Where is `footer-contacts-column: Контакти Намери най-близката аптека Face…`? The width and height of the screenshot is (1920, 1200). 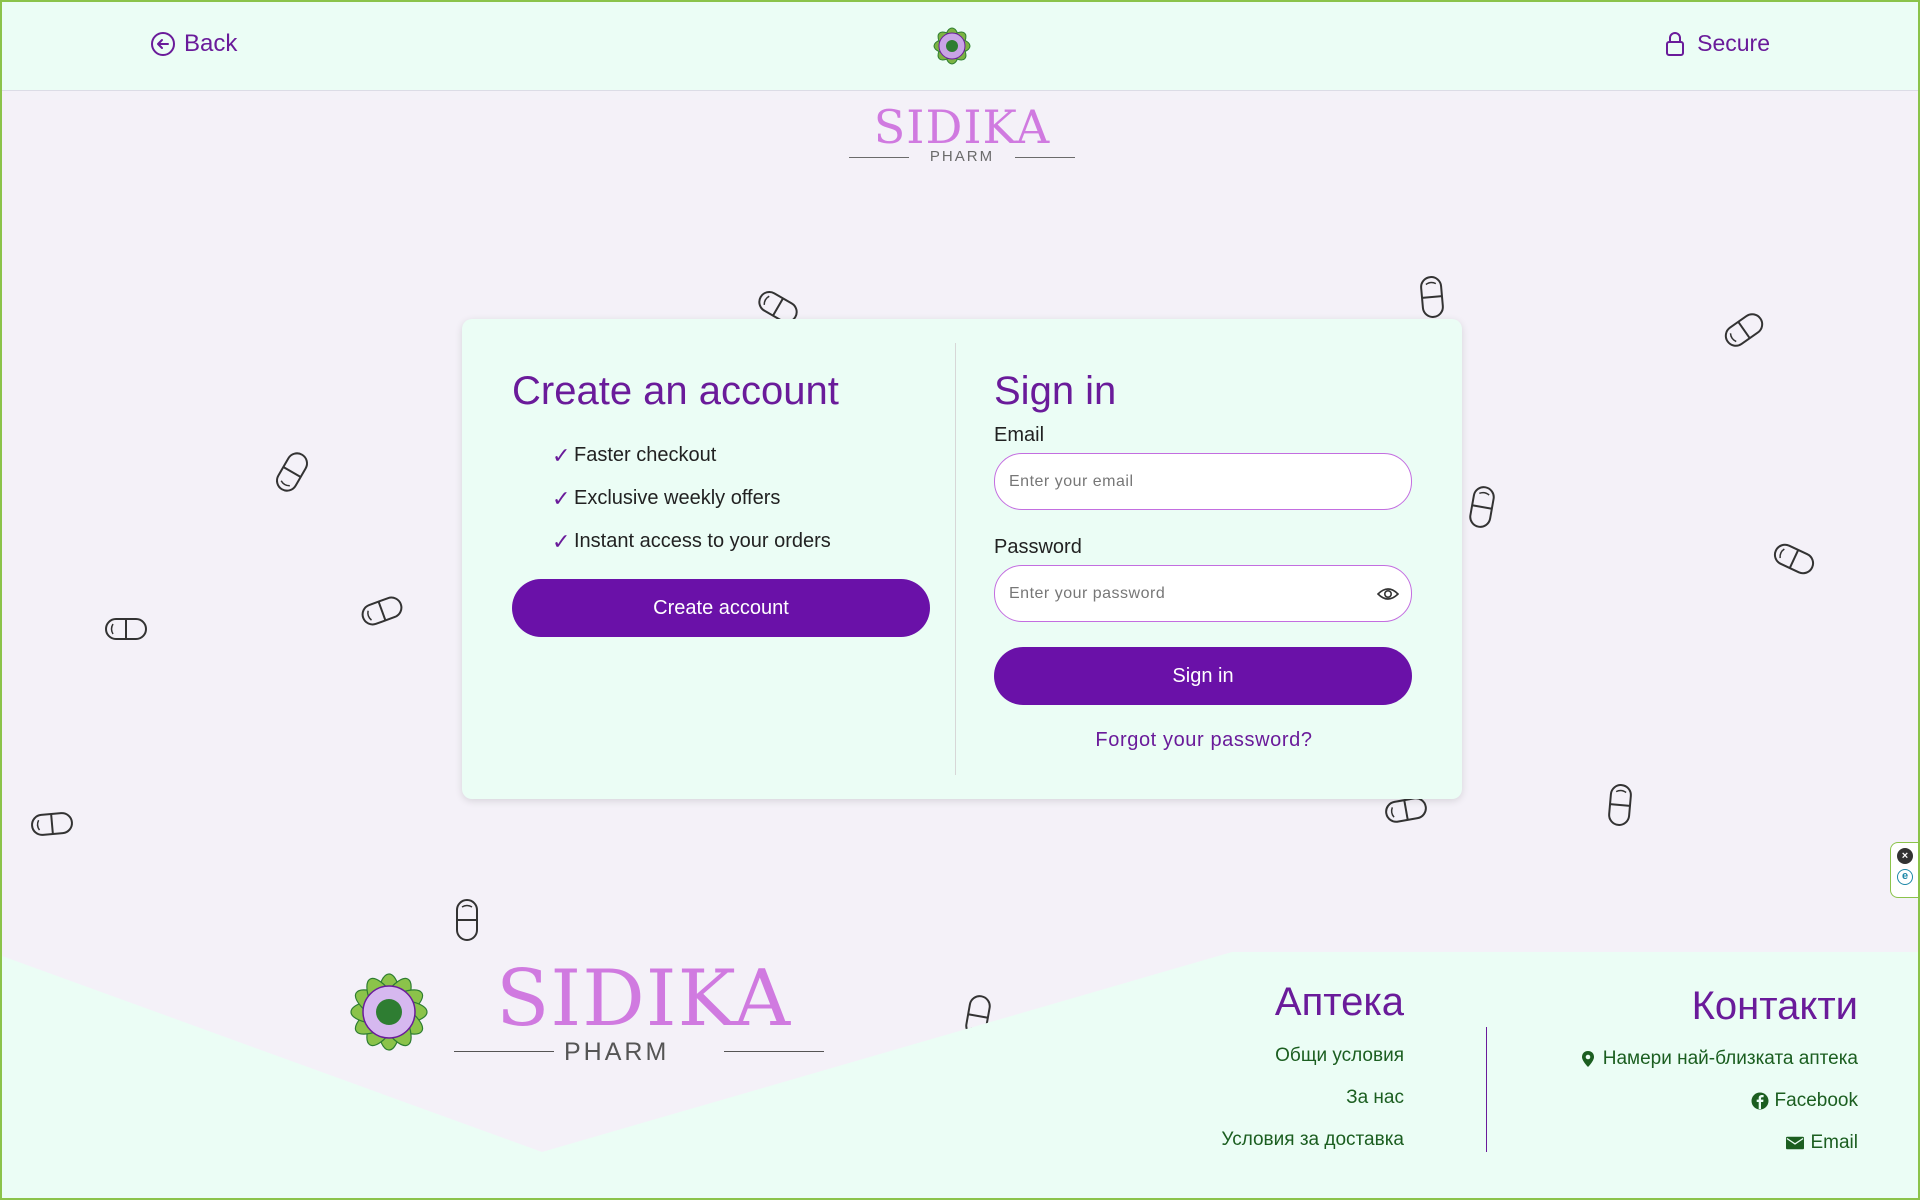
footer-contacts-column: Контакти Намери най-близката аптека Face… is located at coordinates (1718, 1069).